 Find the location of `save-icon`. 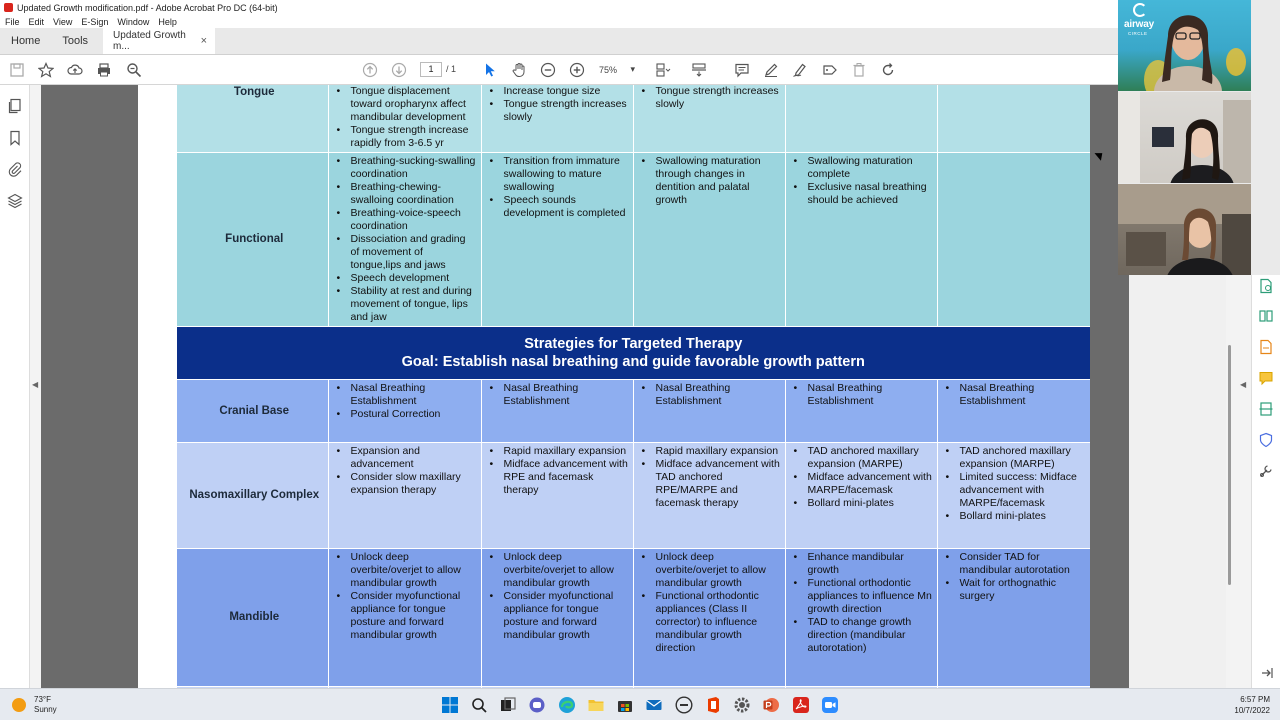

save-icon is located at coordinates (17, 70).